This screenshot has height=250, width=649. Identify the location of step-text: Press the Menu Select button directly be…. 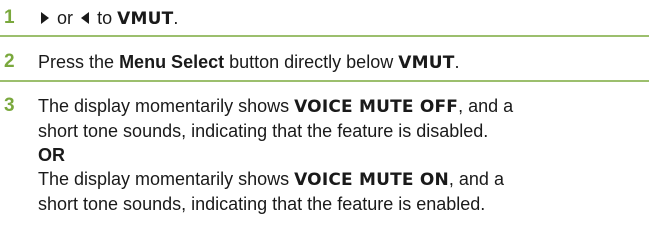
(338, 62).